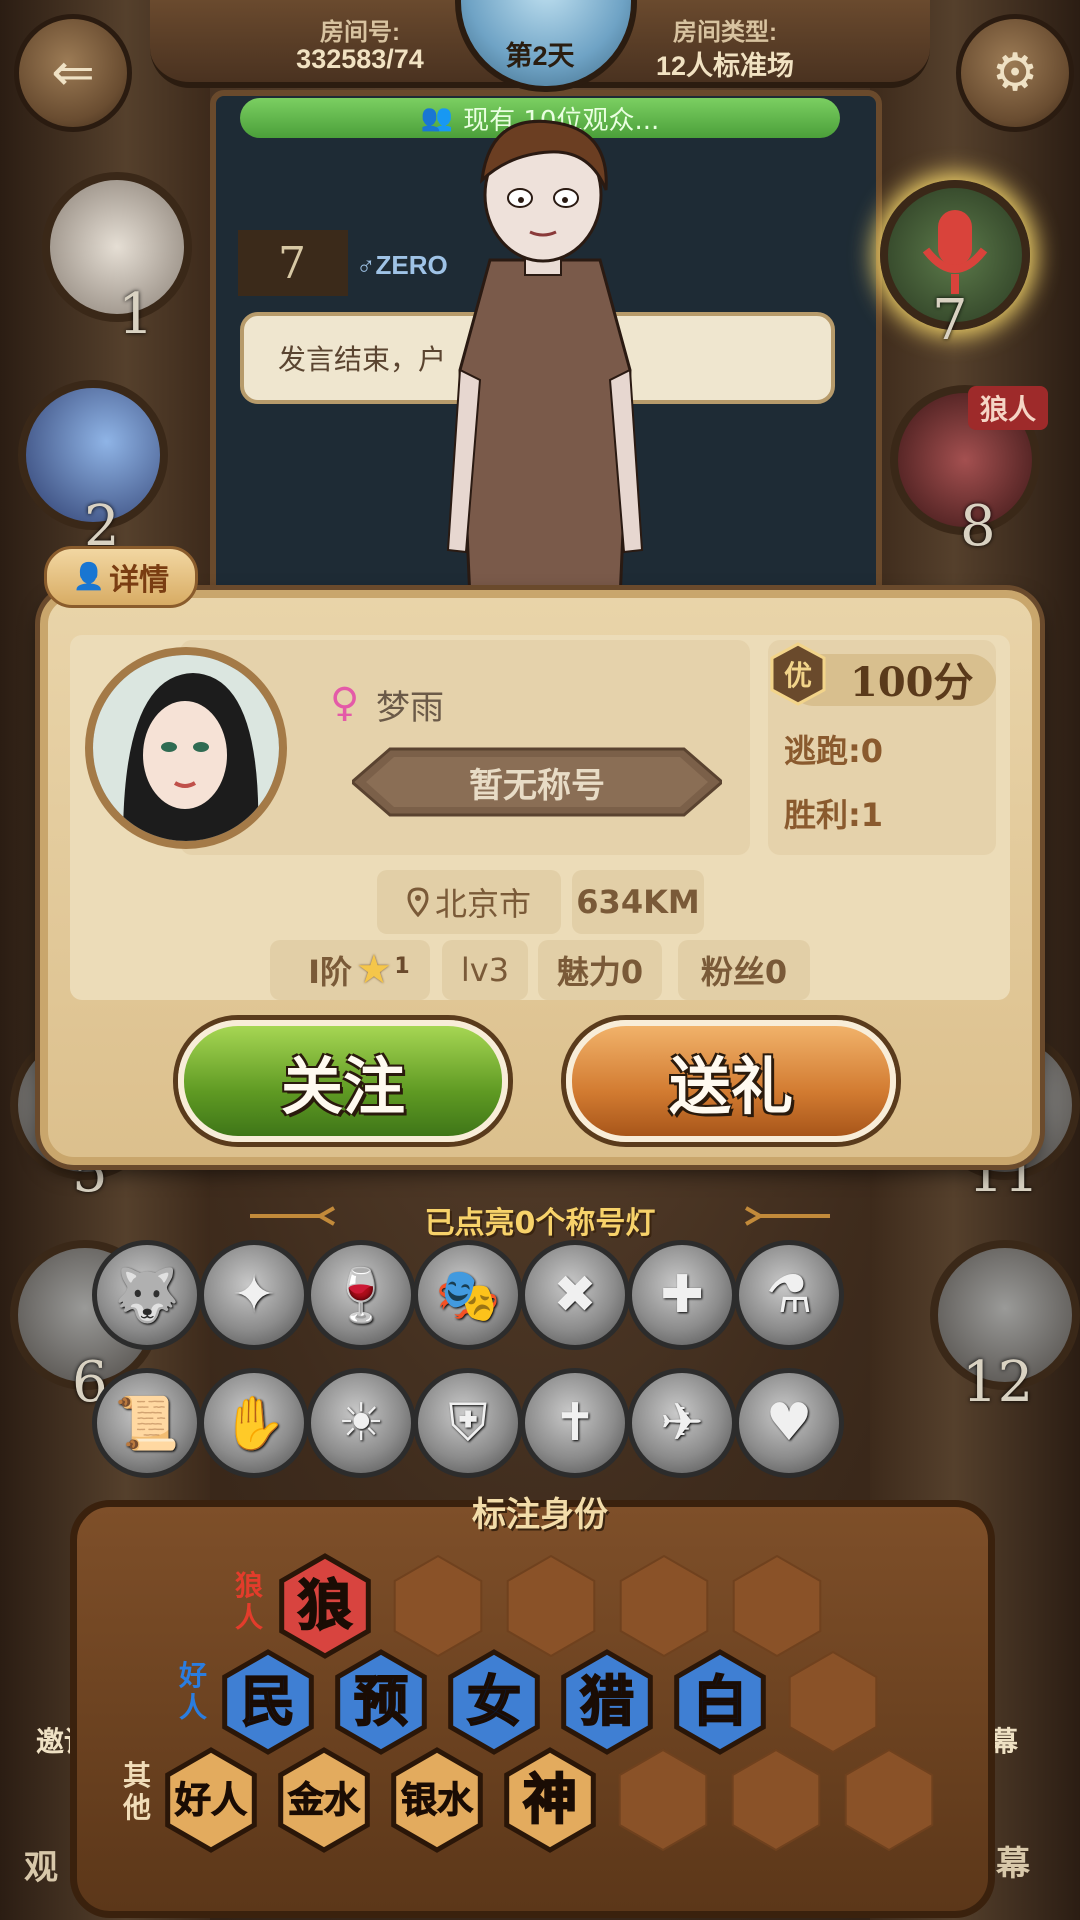 This screenshot has height=1920, width=1080. What do you see at coordinates (744, 970) in the screenshot?
I see `fans-chip: 粉丝0` at bounding box center [744, 970].